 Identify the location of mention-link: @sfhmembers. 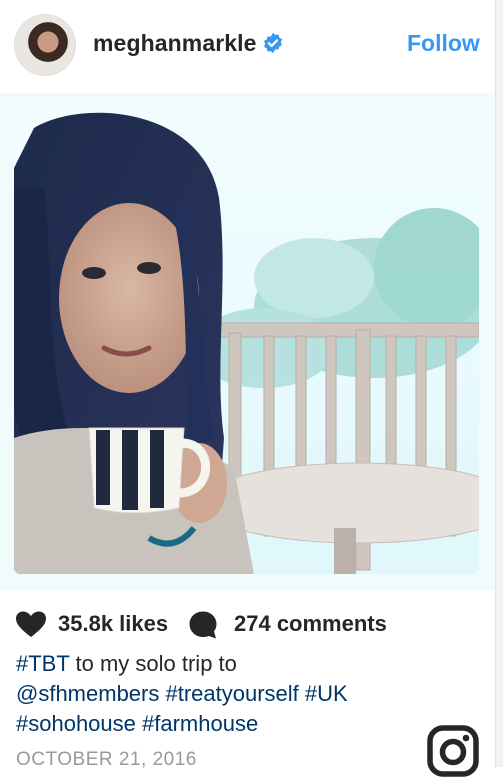
(87, 693).